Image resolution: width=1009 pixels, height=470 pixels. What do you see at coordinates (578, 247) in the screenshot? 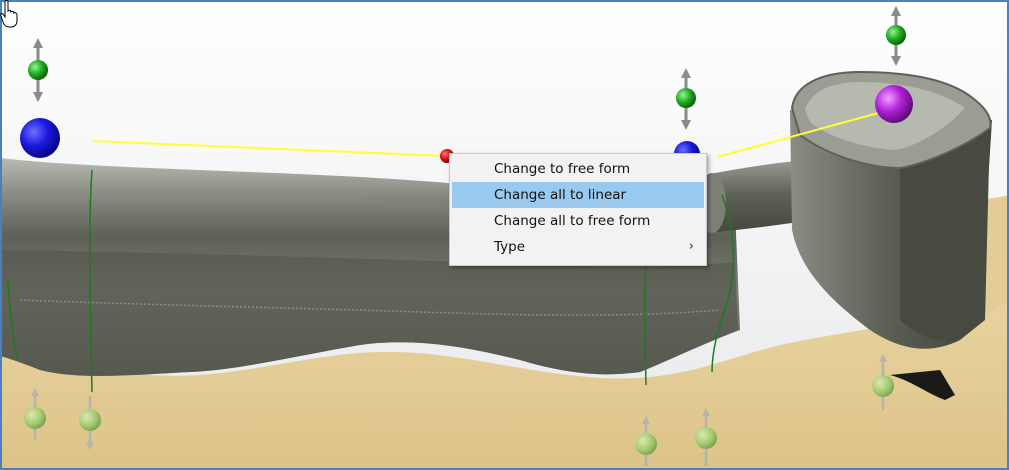
I see `menu-item-type: Type ›` at bounding box center [578, 247].